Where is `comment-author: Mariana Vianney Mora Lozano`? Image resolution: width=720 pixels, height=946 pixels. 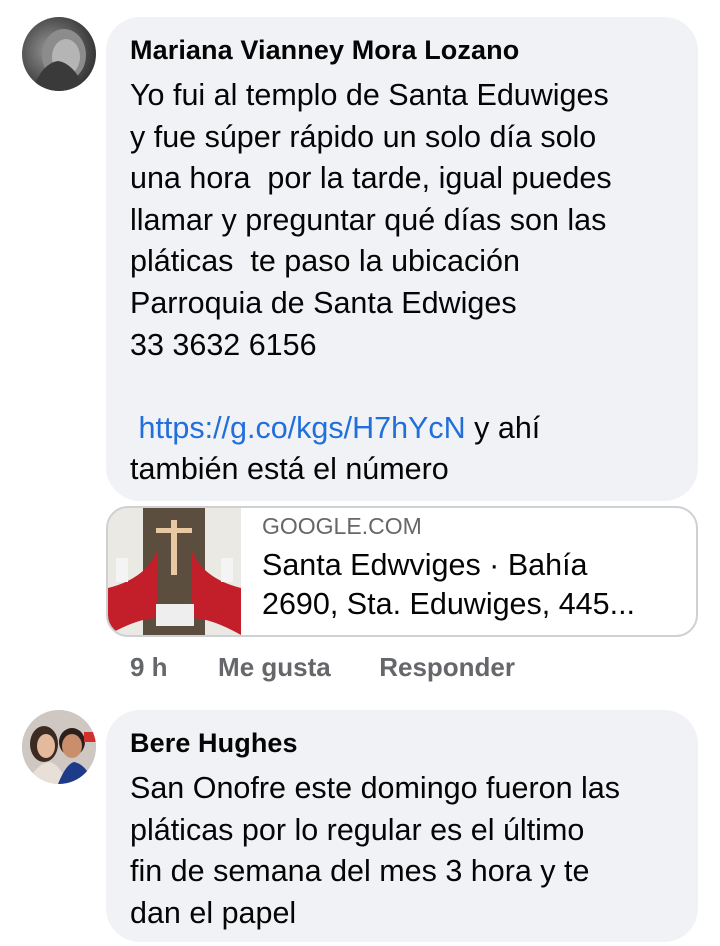
comment-author: Mariana Vianney Mora Lozano is located at coordinates (324, 50).